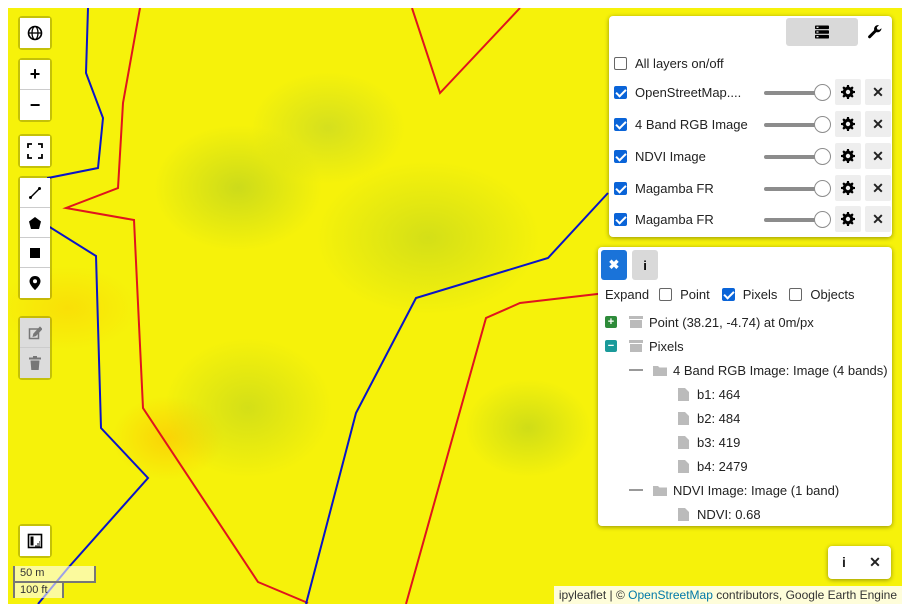 The height and width of the screenshot is (610, 911). Describe the element at coordinates (729, 514) in the screenshot. I see `ndvi-value: NDVI: 0.68` at that location.